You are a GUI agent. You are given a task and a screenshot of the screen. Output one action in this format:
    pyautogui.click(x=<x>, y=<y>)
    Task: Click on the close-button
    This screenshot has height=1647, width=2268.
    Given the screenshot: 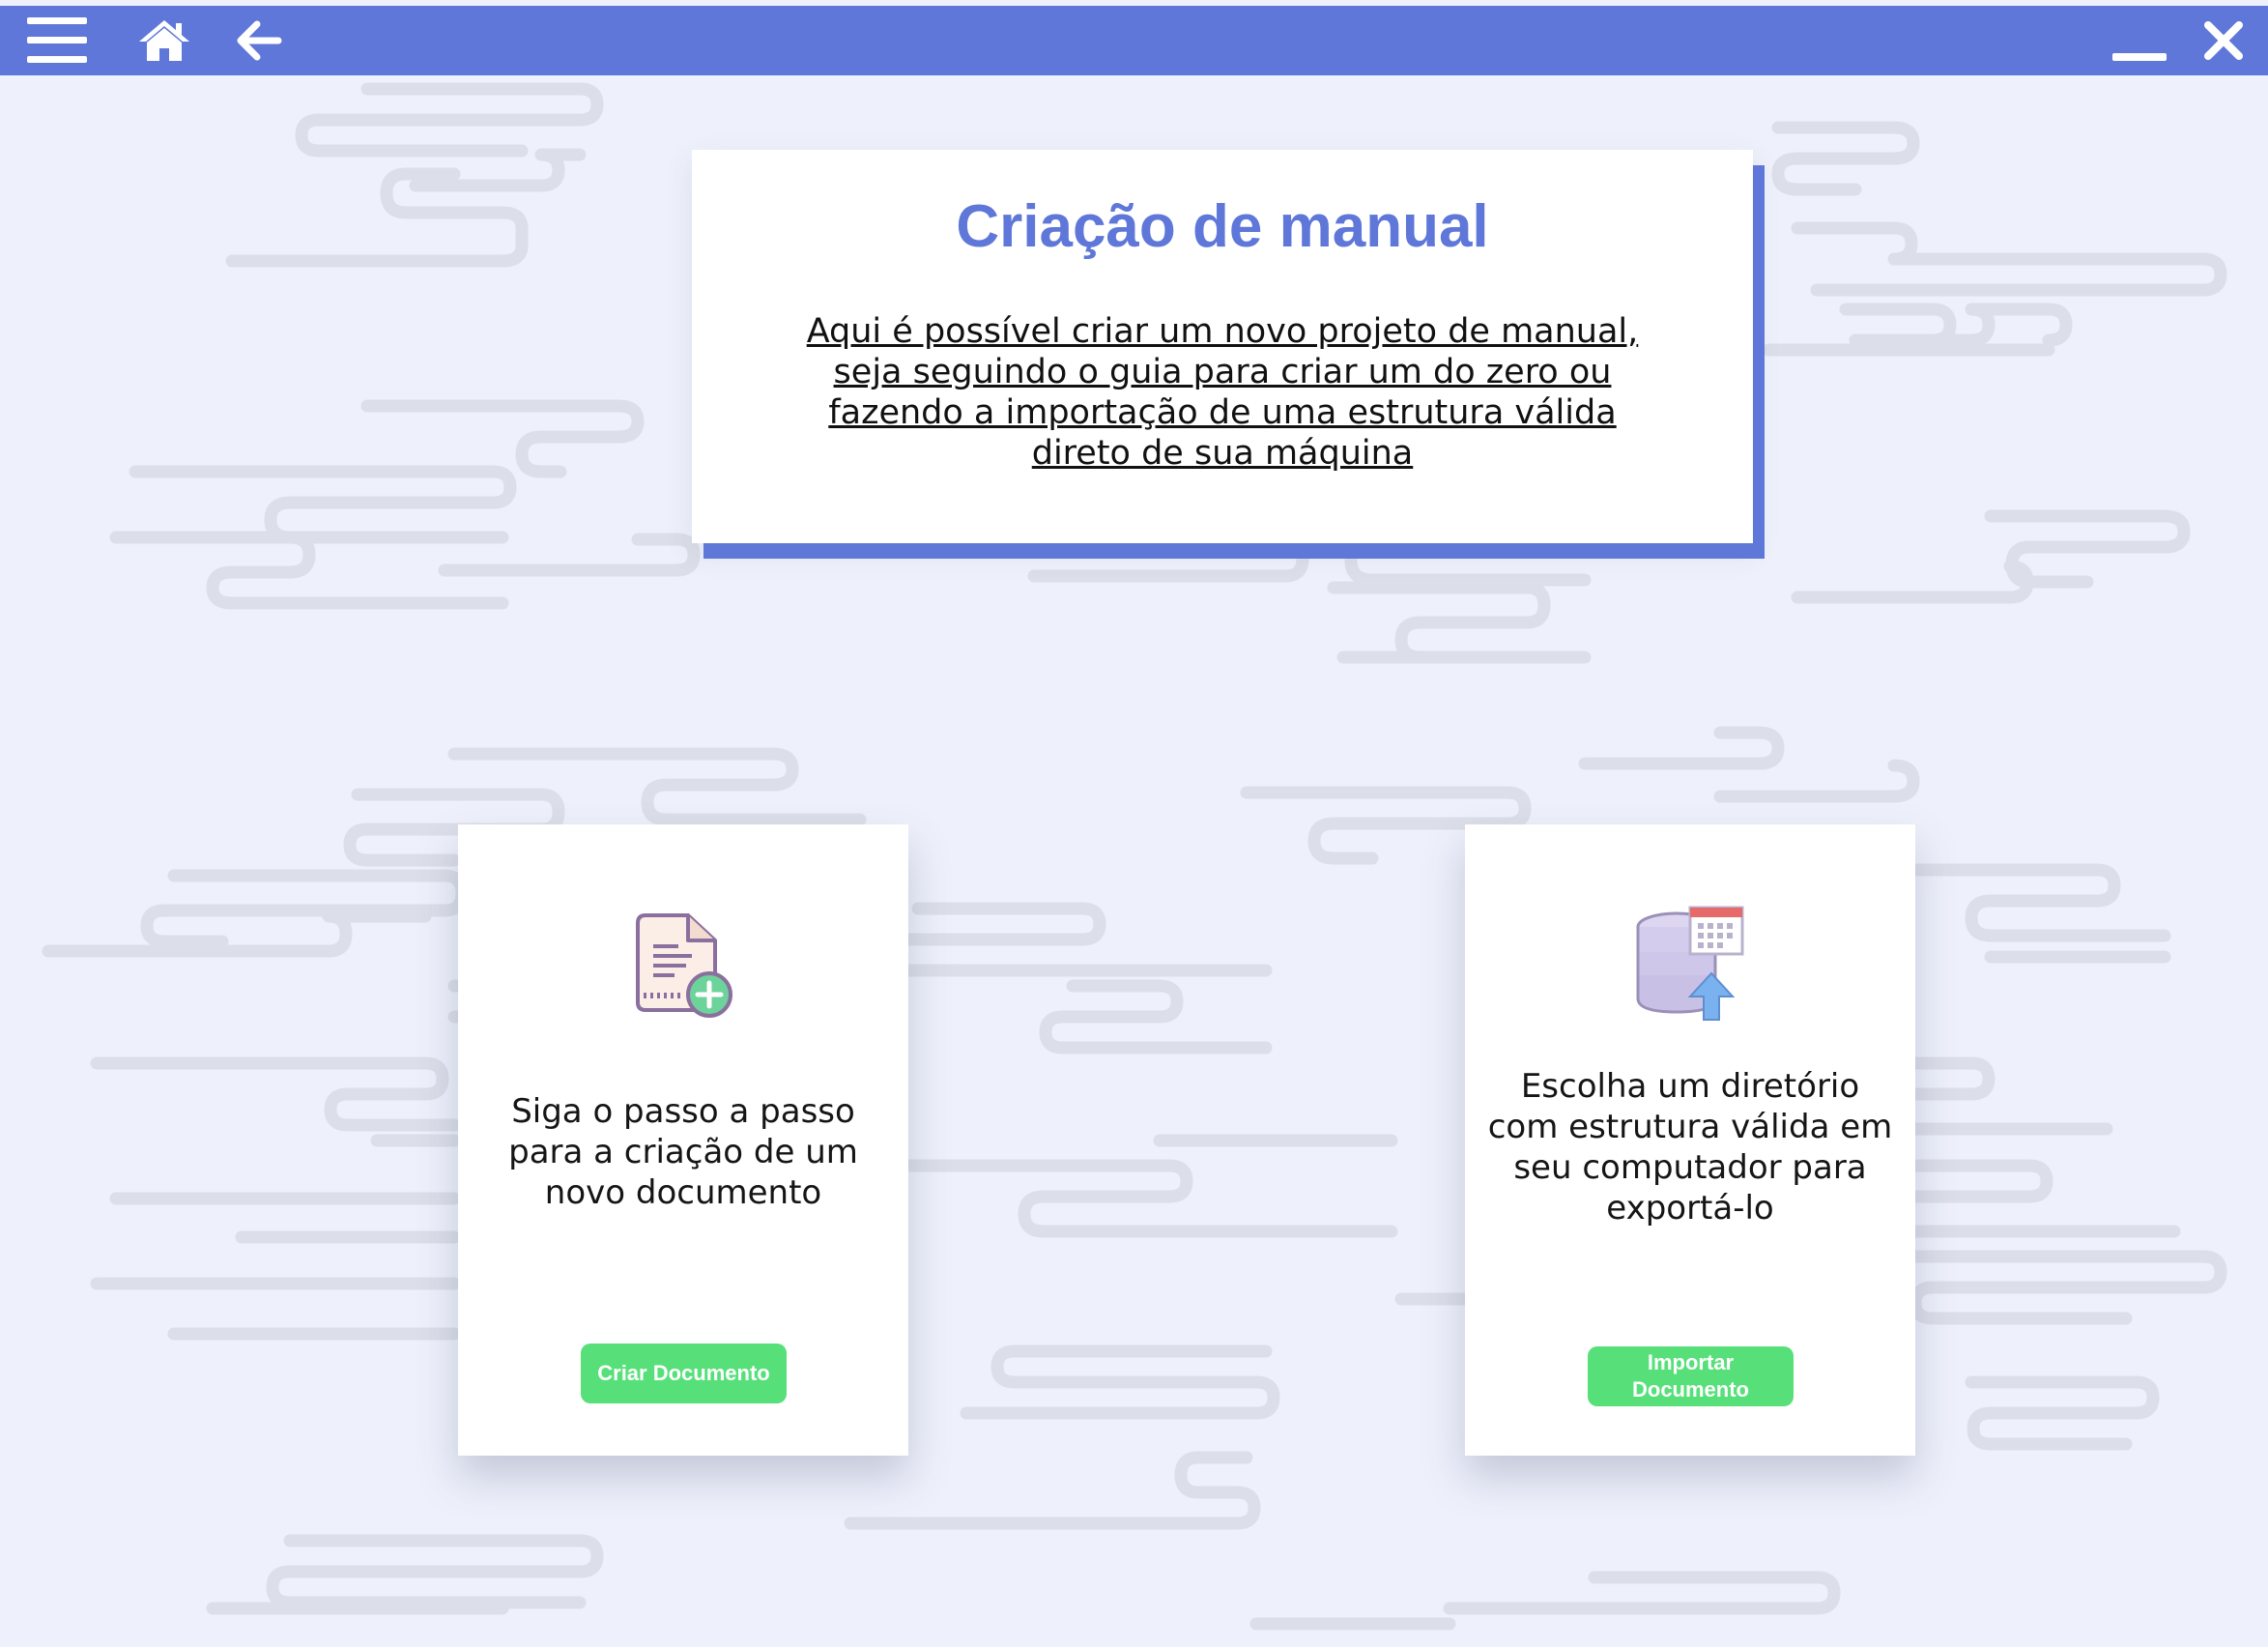 What is the action you would take?
    pyautogui.click(x=2223, y=40)
    